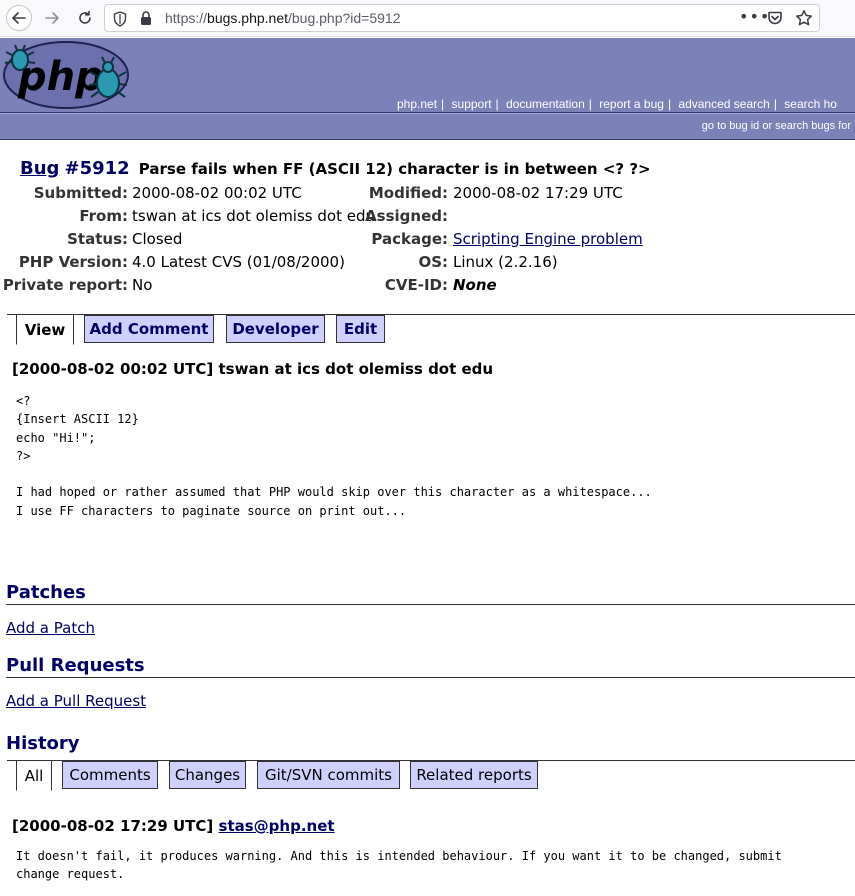  I want to click on arrow-right-icon, so click(52, 18).